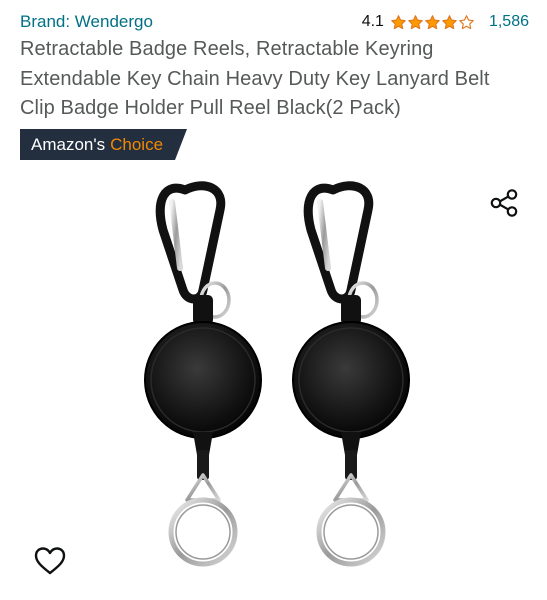  I want to click on badge-prefix: Amazon's, so click(68, 144).